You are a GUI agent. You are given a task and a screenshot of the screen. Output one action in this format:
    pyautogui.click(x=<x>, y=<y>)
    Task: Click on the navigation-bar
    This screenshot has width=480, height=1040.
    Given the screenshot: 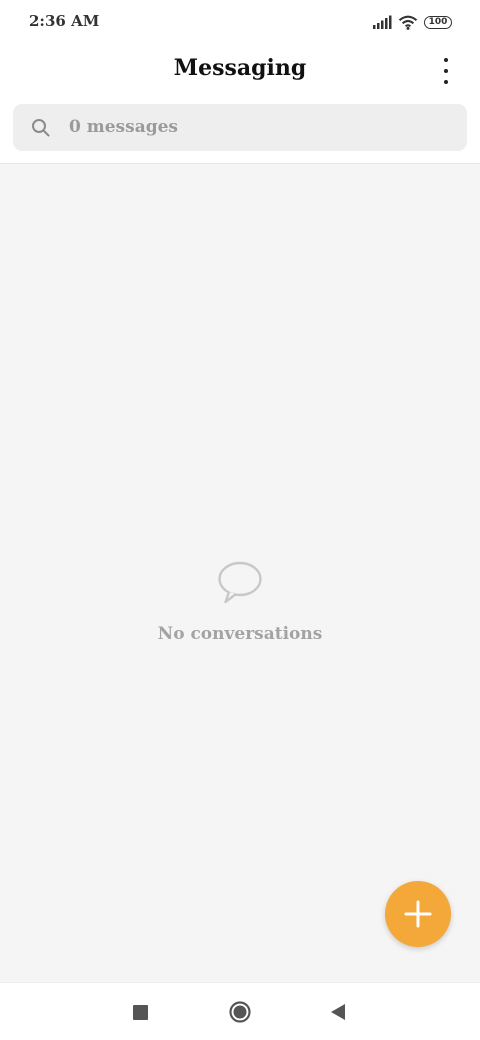 What is the action you would take?
    pyautogui.click(x=240, y=1011)
    